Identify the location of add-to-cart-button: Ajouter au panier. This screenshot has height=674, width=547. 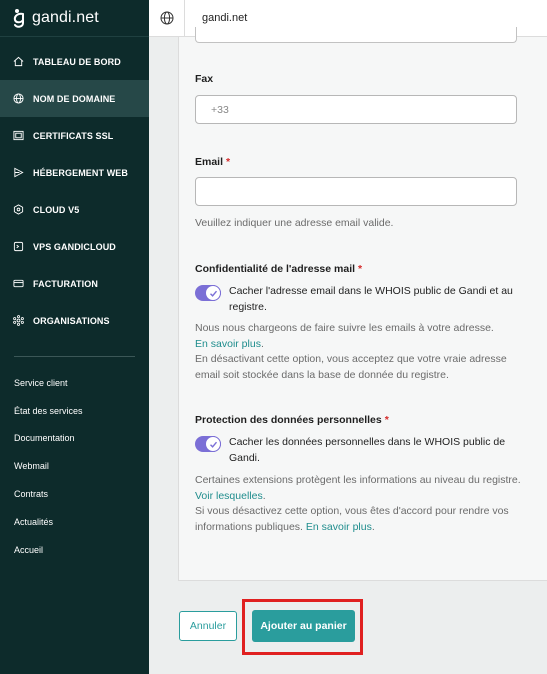
(303, 626).